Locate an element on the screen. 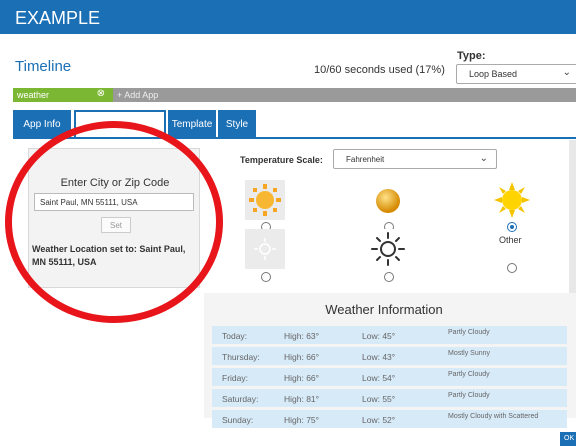 The width and height of the screenshot is (576, 446). ok-button: OK is located at coordinates (568, 439).